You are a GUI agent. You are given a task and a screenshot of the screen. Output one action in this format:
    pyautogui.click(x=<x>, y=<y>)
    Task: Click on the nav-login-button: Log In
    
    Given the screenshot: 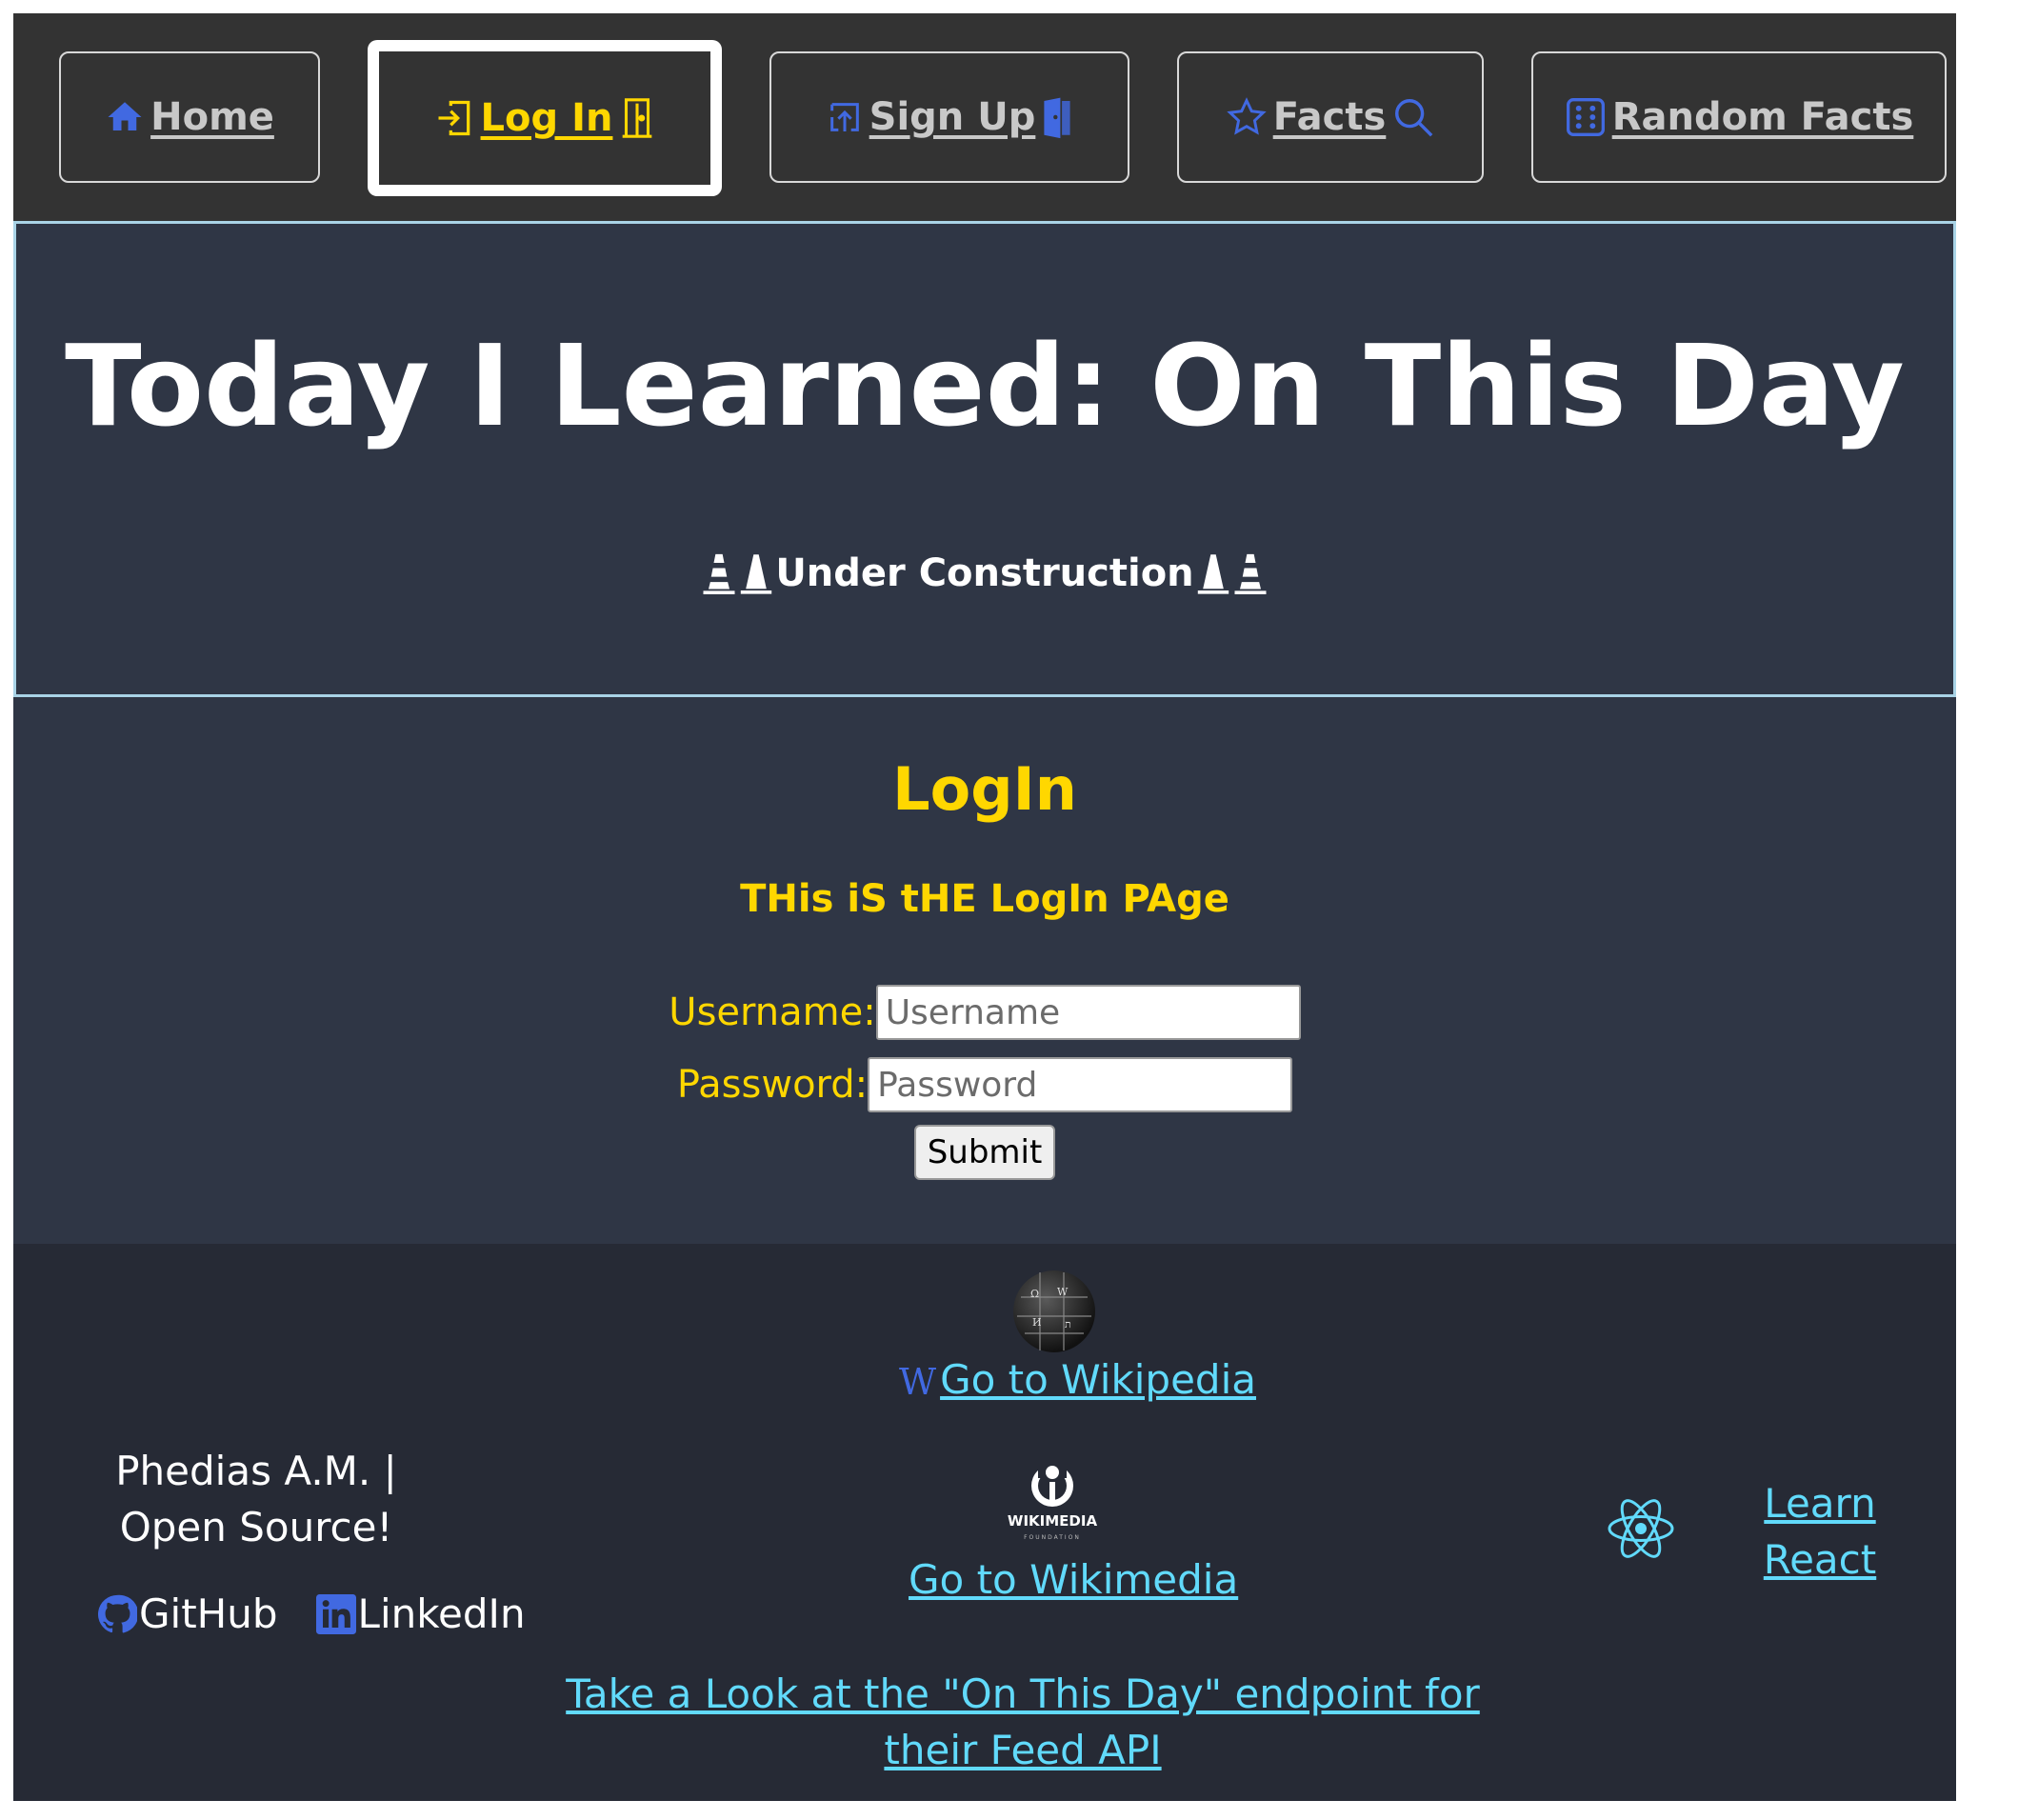 What is the action you would take?
    pyautogui.click(x=545, y=118)
    